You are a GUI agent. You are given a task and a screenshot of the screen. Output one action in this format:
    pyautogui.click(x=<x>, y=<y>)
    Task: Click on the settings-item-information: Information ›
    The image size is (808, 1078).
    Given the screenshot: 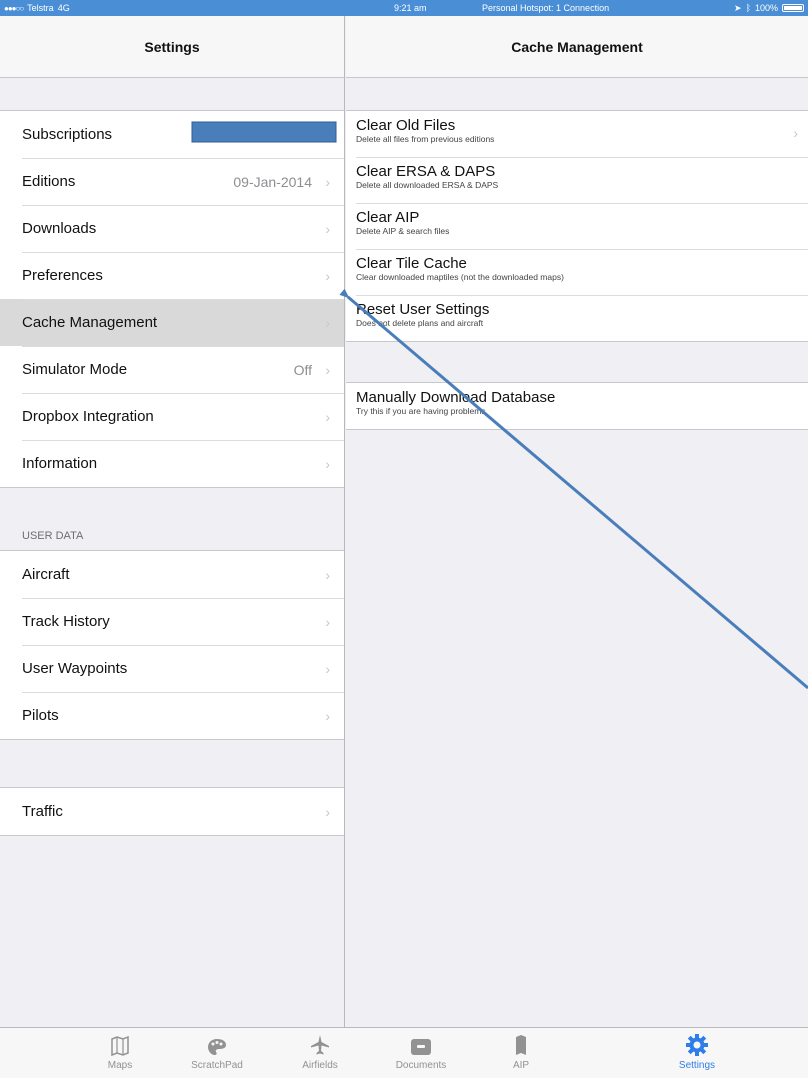 What is the action you would take?
    pyautogui.click(x=172, y=463)
    